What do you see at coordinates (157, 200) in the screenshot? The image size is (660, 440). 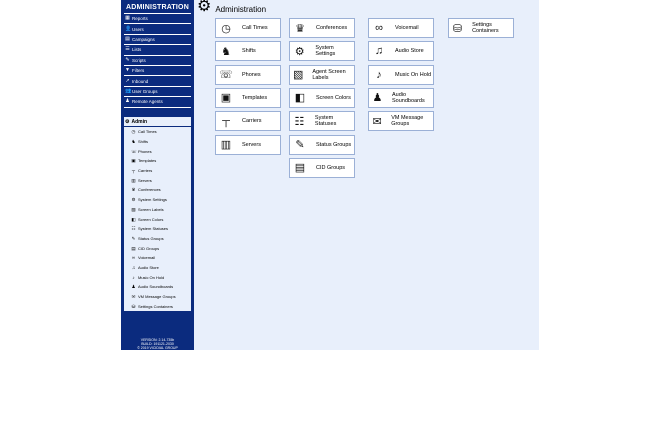 I see `submenu-item-system-settings: ⚙ System Settings` at bounding box center [157, 200].